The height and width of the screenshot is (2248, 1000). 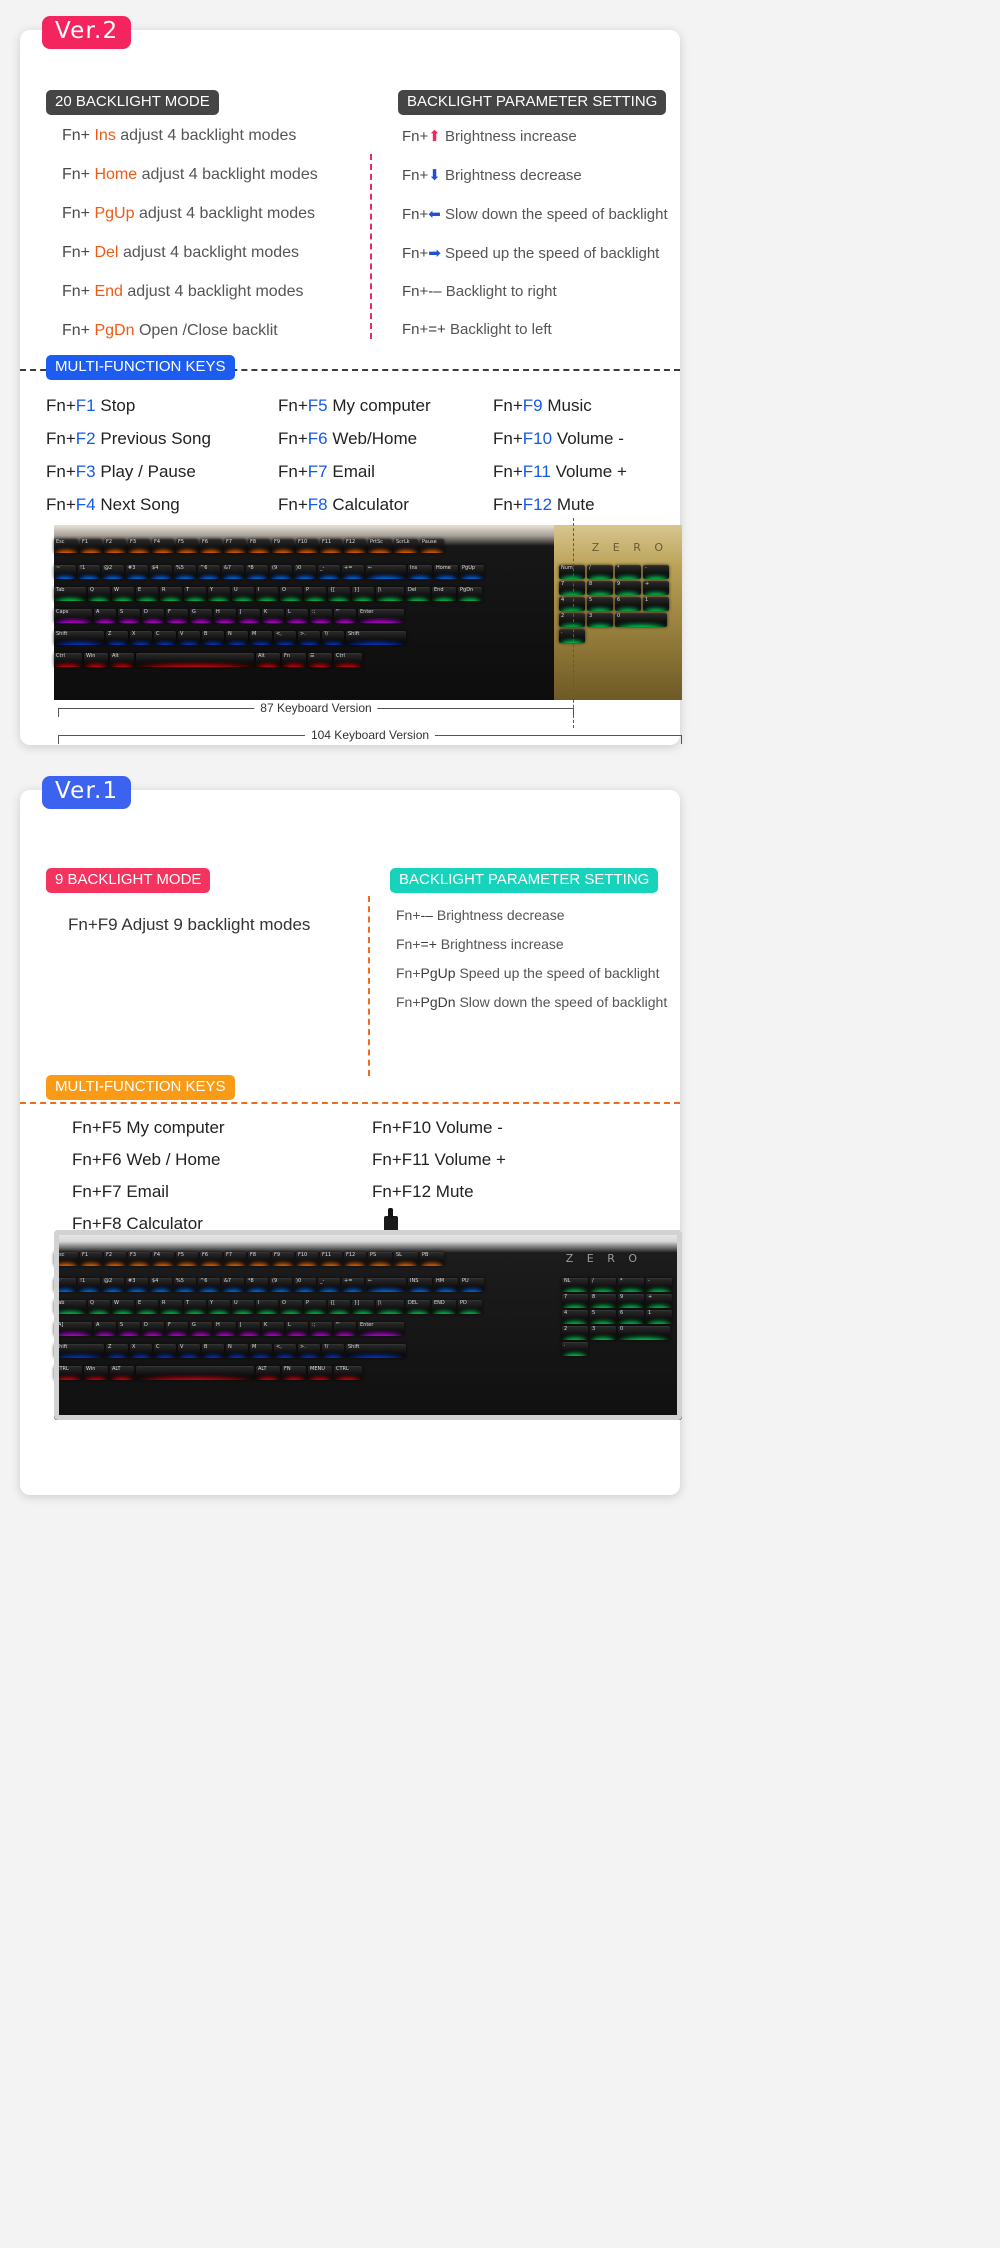 What do you see at coordinates (201, 616) in the screenshot?
I see `keyboard-key: G` at bounding box center [201, 616].